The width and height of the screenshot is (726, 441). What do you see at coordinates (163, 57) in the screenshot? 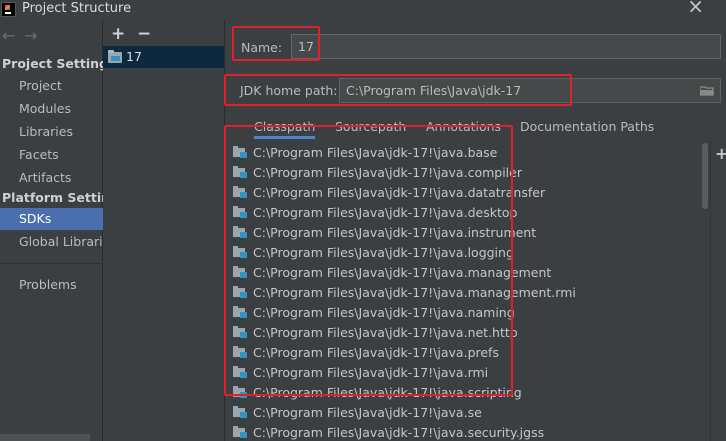
I see `sdk-item-17: 17` at bounding box center [163, 57].